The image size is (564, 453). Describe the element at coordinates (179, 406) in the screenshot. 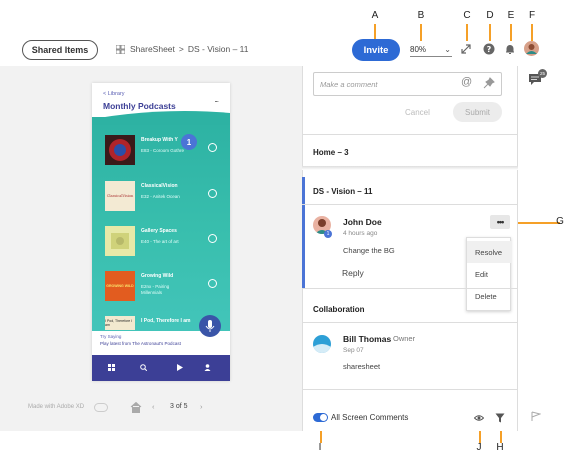

I see `page-counter: 3 of 5` at that location.